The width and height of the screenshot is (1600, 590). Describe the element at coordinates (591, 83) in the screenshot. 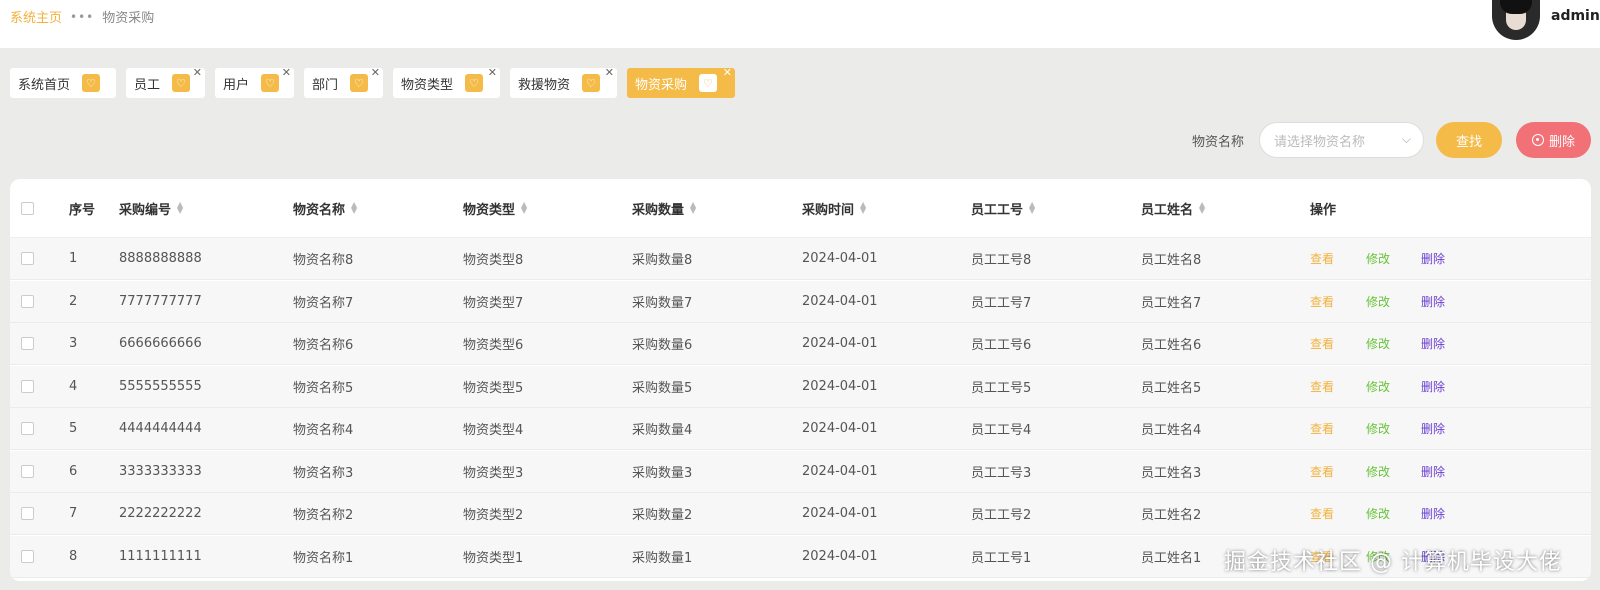

I see `heart-icon: ♡` at that location.